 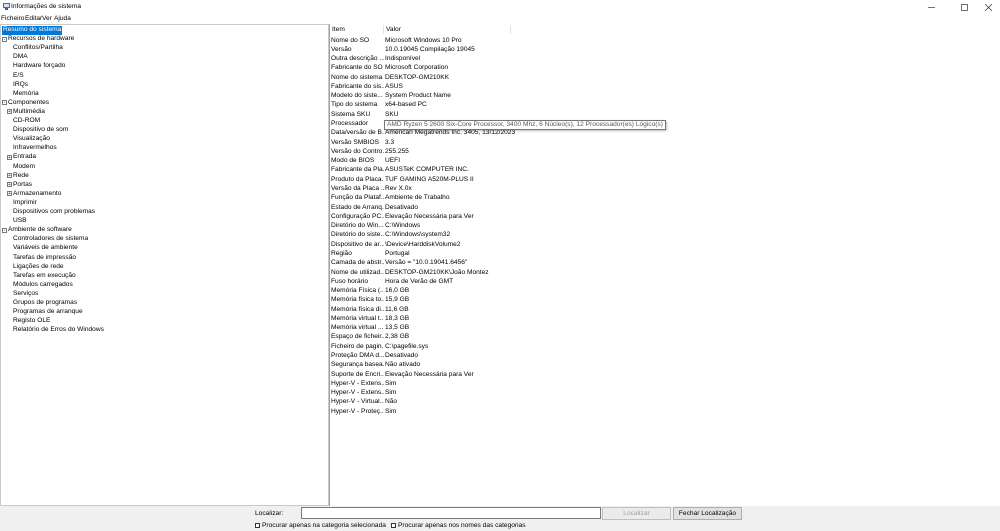 I want to click on close-find-button: Fechar Localização, so click(x=707, y=513).